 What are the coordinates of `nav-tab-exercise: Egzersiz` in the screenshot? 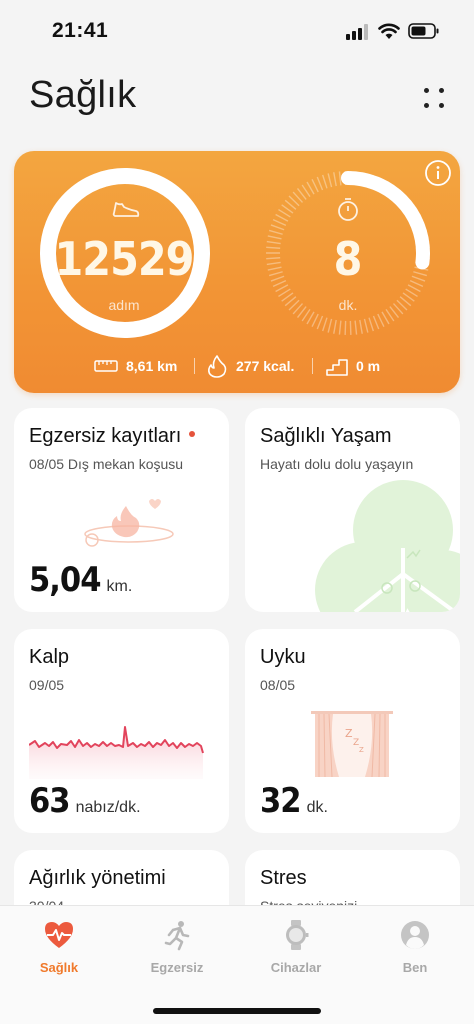 It's located at (177, 952).